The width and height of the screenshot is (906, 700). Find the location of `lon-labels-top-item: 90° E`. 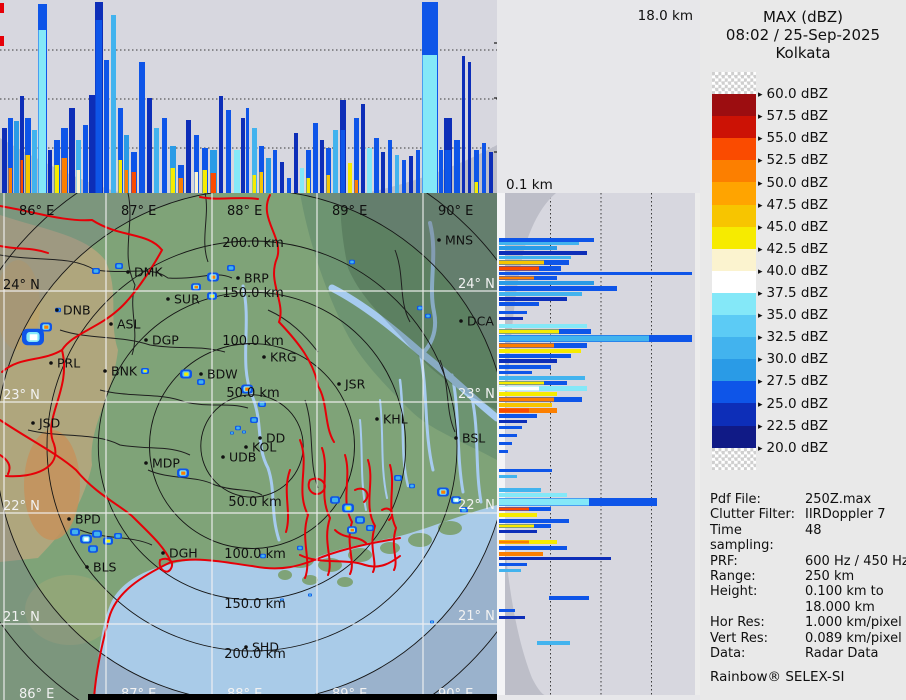

lon-labels-top-item: 90° E is located at coordinates (455, 211).